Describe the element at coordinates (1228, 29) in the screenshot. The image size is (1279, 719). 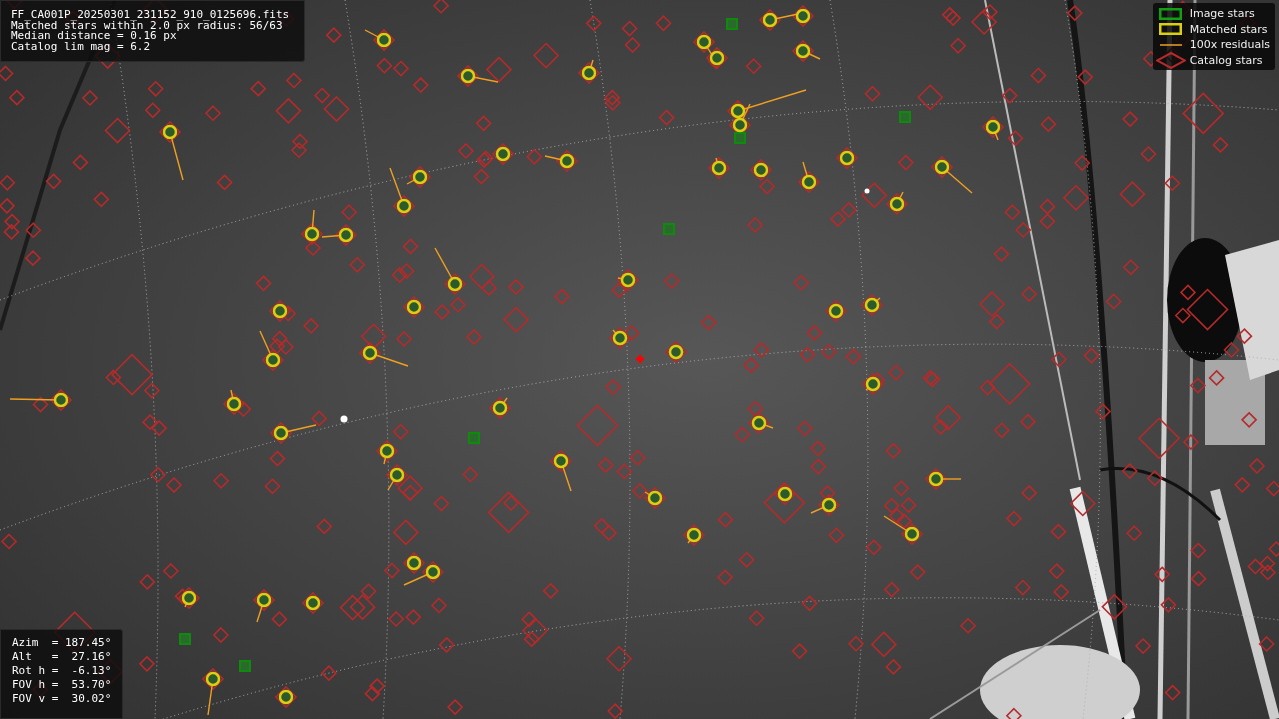
I see `legend-label: Matched stars` at that location.